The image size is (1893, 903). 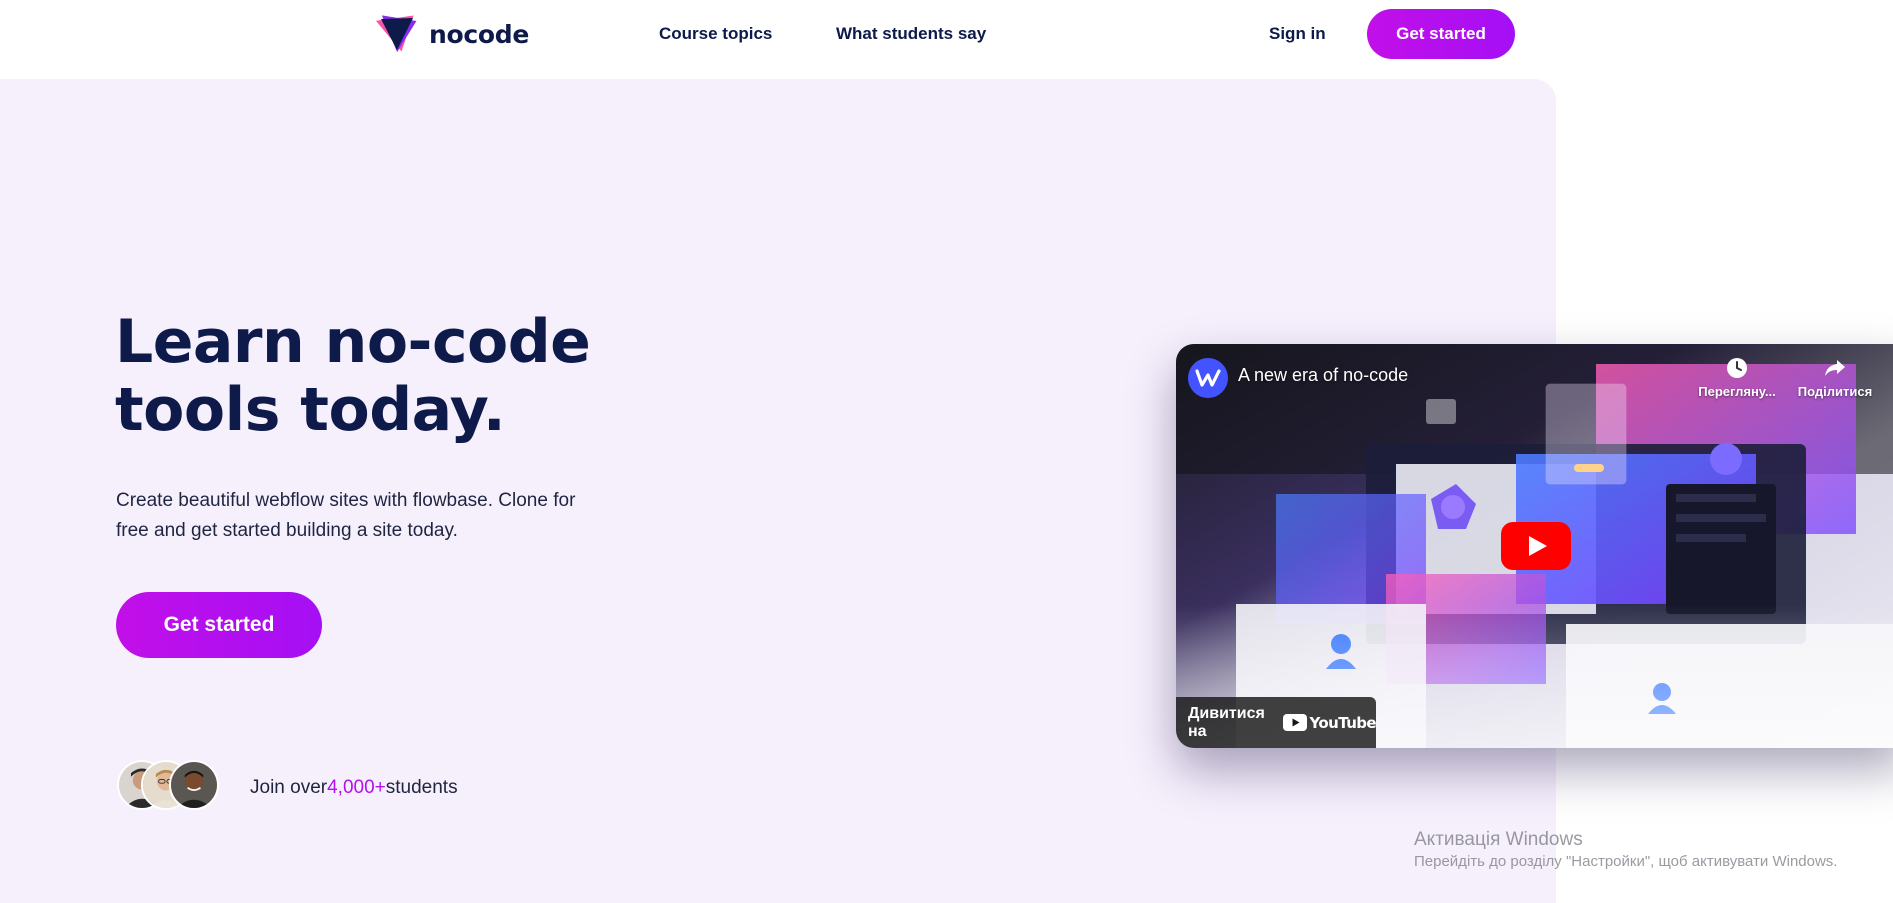 I want to click on play-button, so click(x=1536, y=546).